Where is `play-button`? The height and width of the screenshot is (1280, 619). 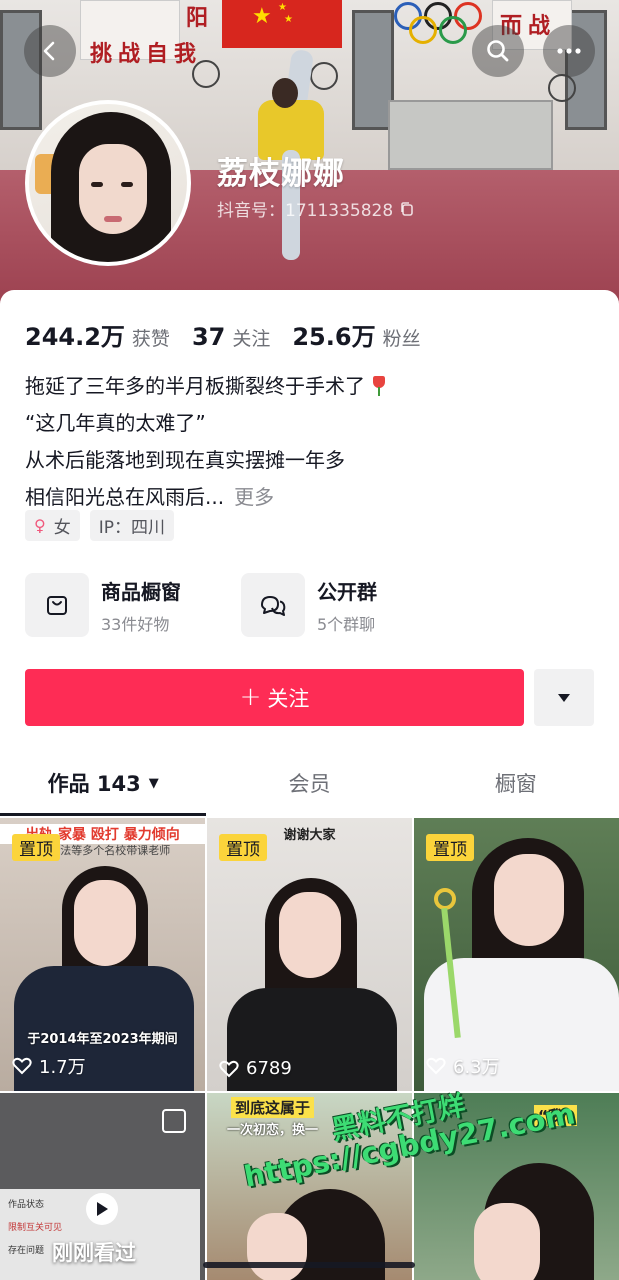
play-button is located at coordinates (102, 1209).